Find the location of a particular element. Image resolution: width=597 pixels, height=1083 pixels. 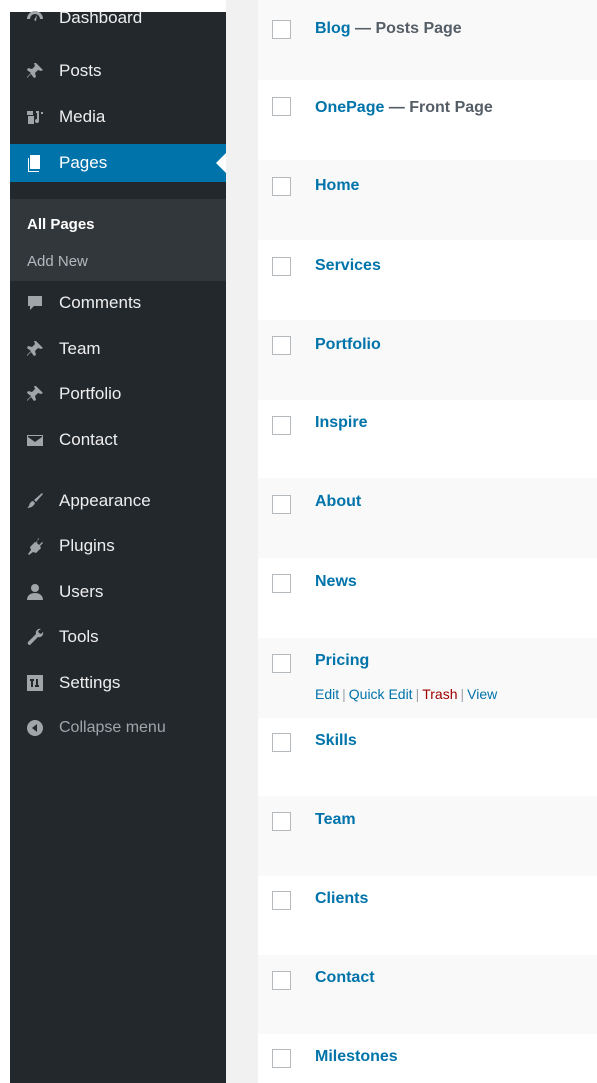

page-title-link: OnePage — Front Page is located at coordinates (404, 108).